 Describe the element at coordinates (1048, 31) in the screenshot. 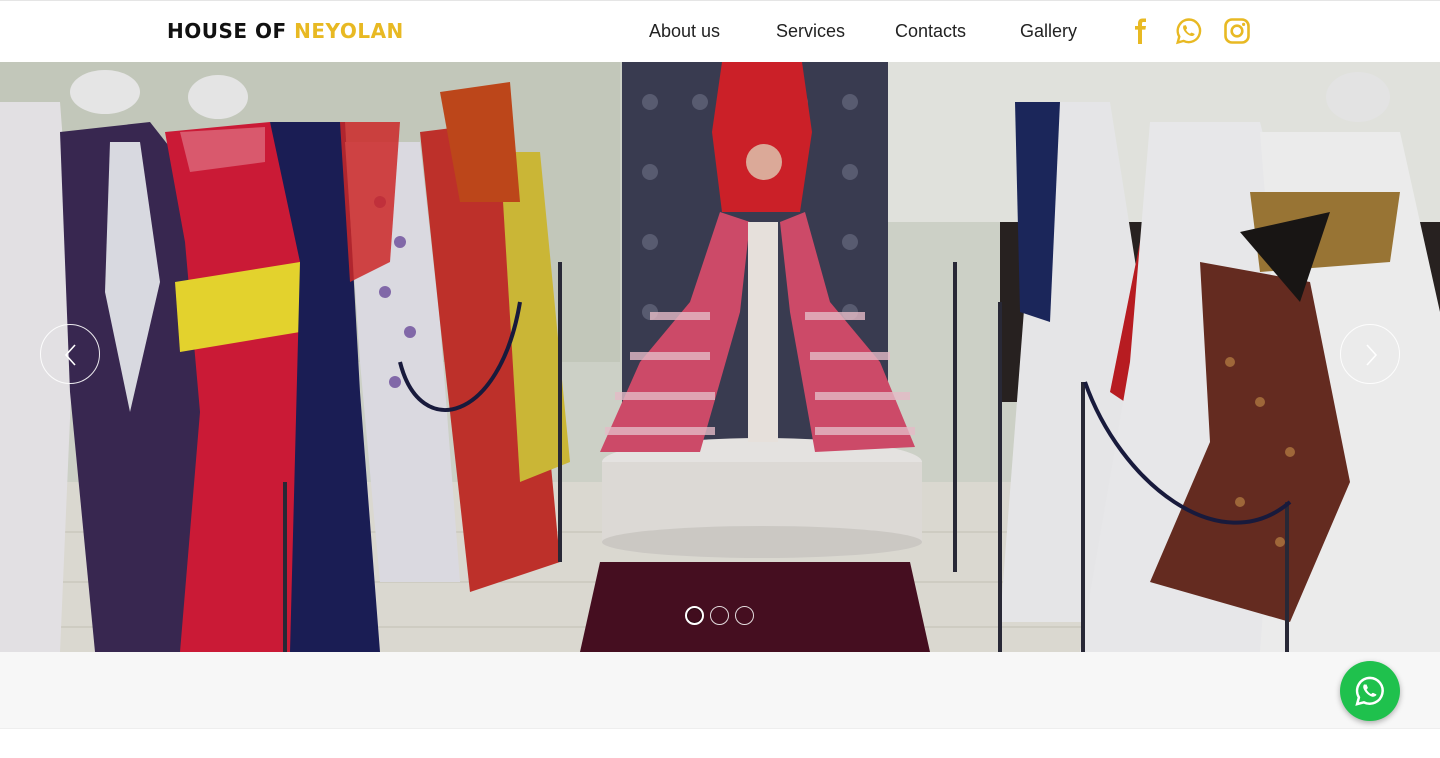

I see `nav-gallery: Gallery` at that location.